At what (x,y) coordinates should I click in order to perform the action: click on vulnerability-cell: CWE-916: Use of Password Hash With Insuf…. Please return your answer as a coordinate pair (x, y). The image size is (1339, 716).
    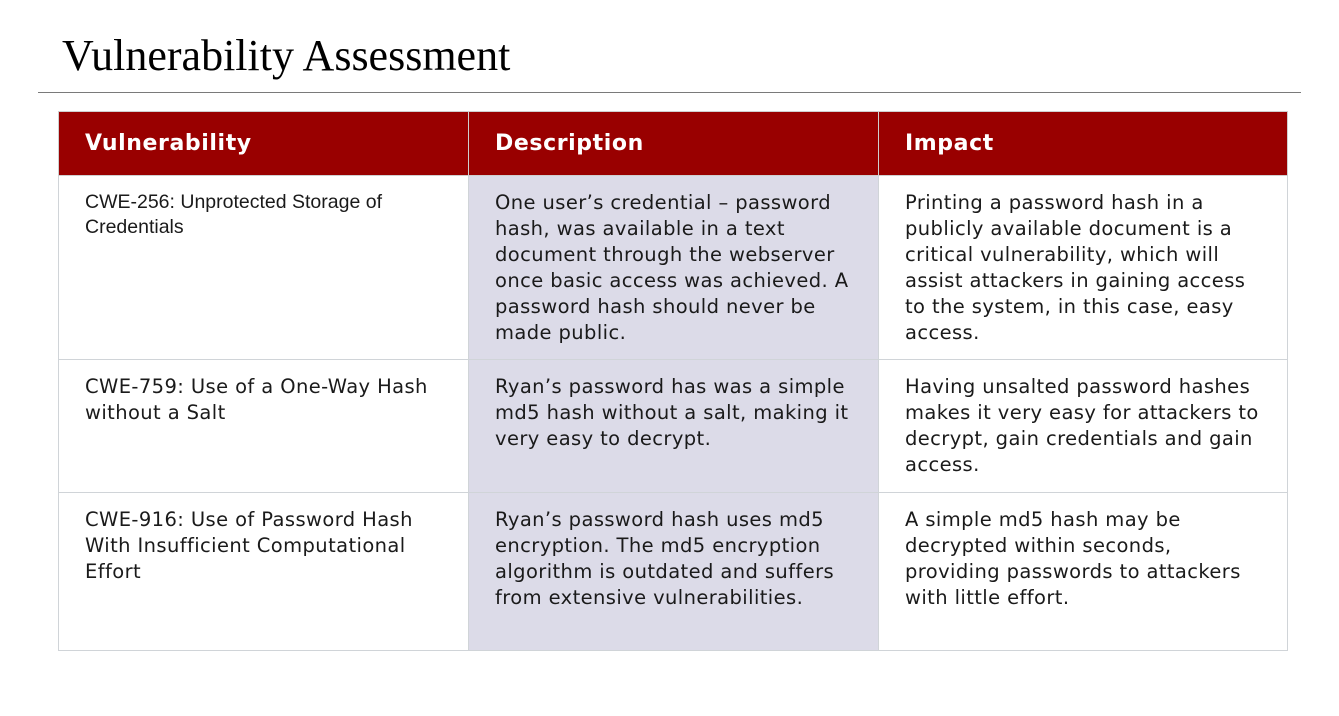
    Looking at the image, I should click on (263, 571).